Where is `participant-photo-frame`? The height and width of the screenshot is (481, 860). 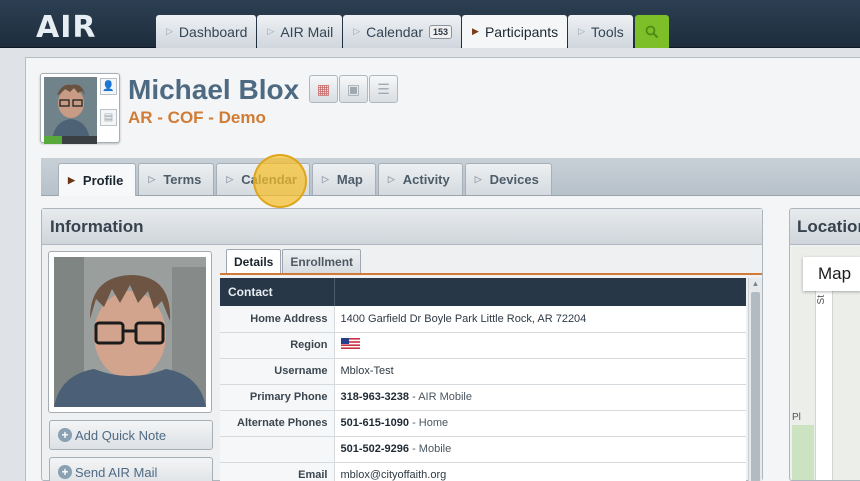 participant-photo-frame is located at coordinates (130, 332).